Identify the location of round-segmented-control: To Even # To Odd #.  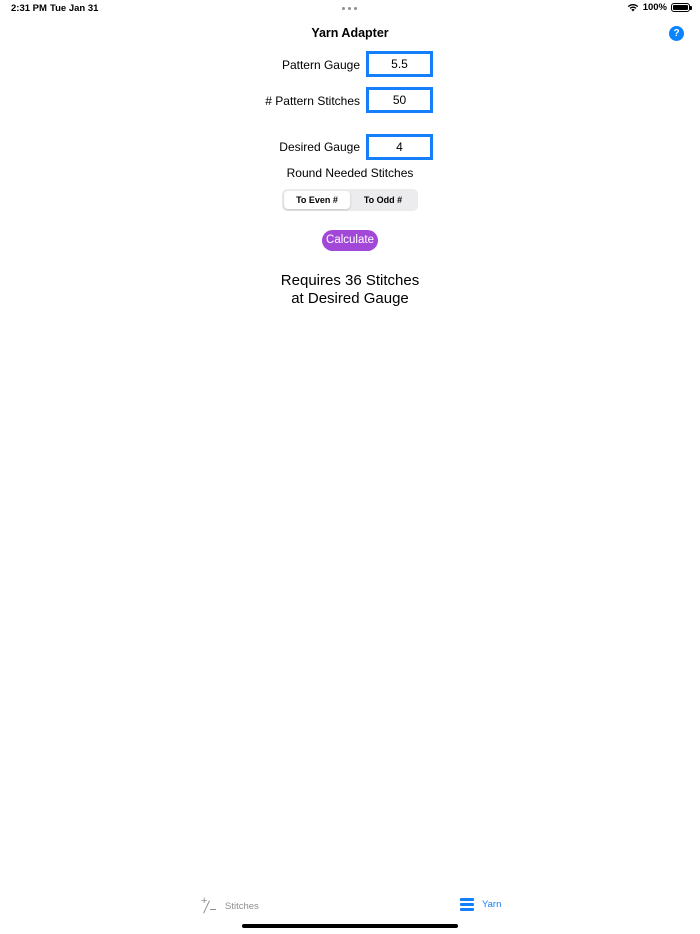
(350, 200).